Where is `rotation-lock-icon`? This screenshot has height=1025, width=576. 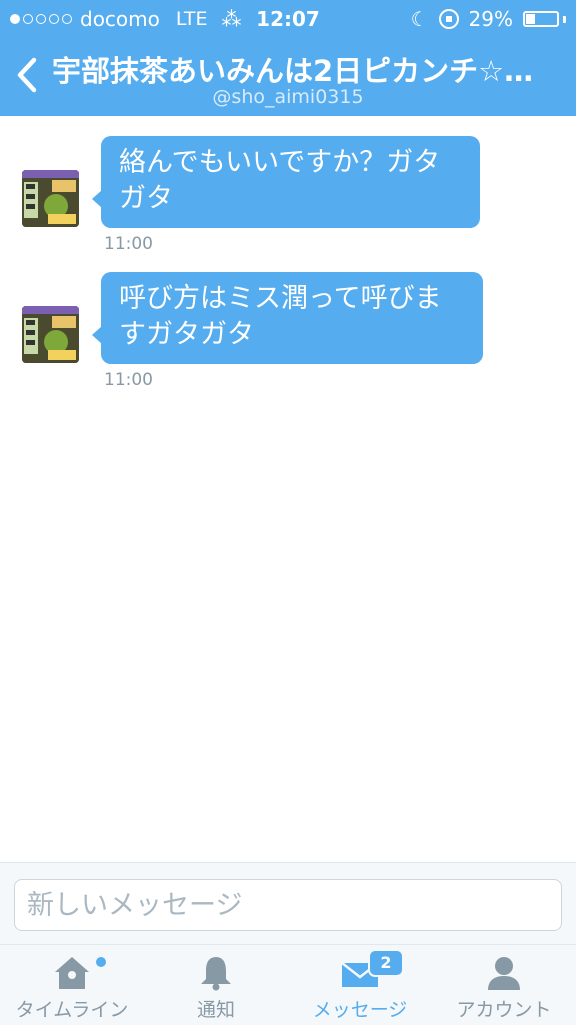
rotation-lock-icon is located at coordinates (448, 19).